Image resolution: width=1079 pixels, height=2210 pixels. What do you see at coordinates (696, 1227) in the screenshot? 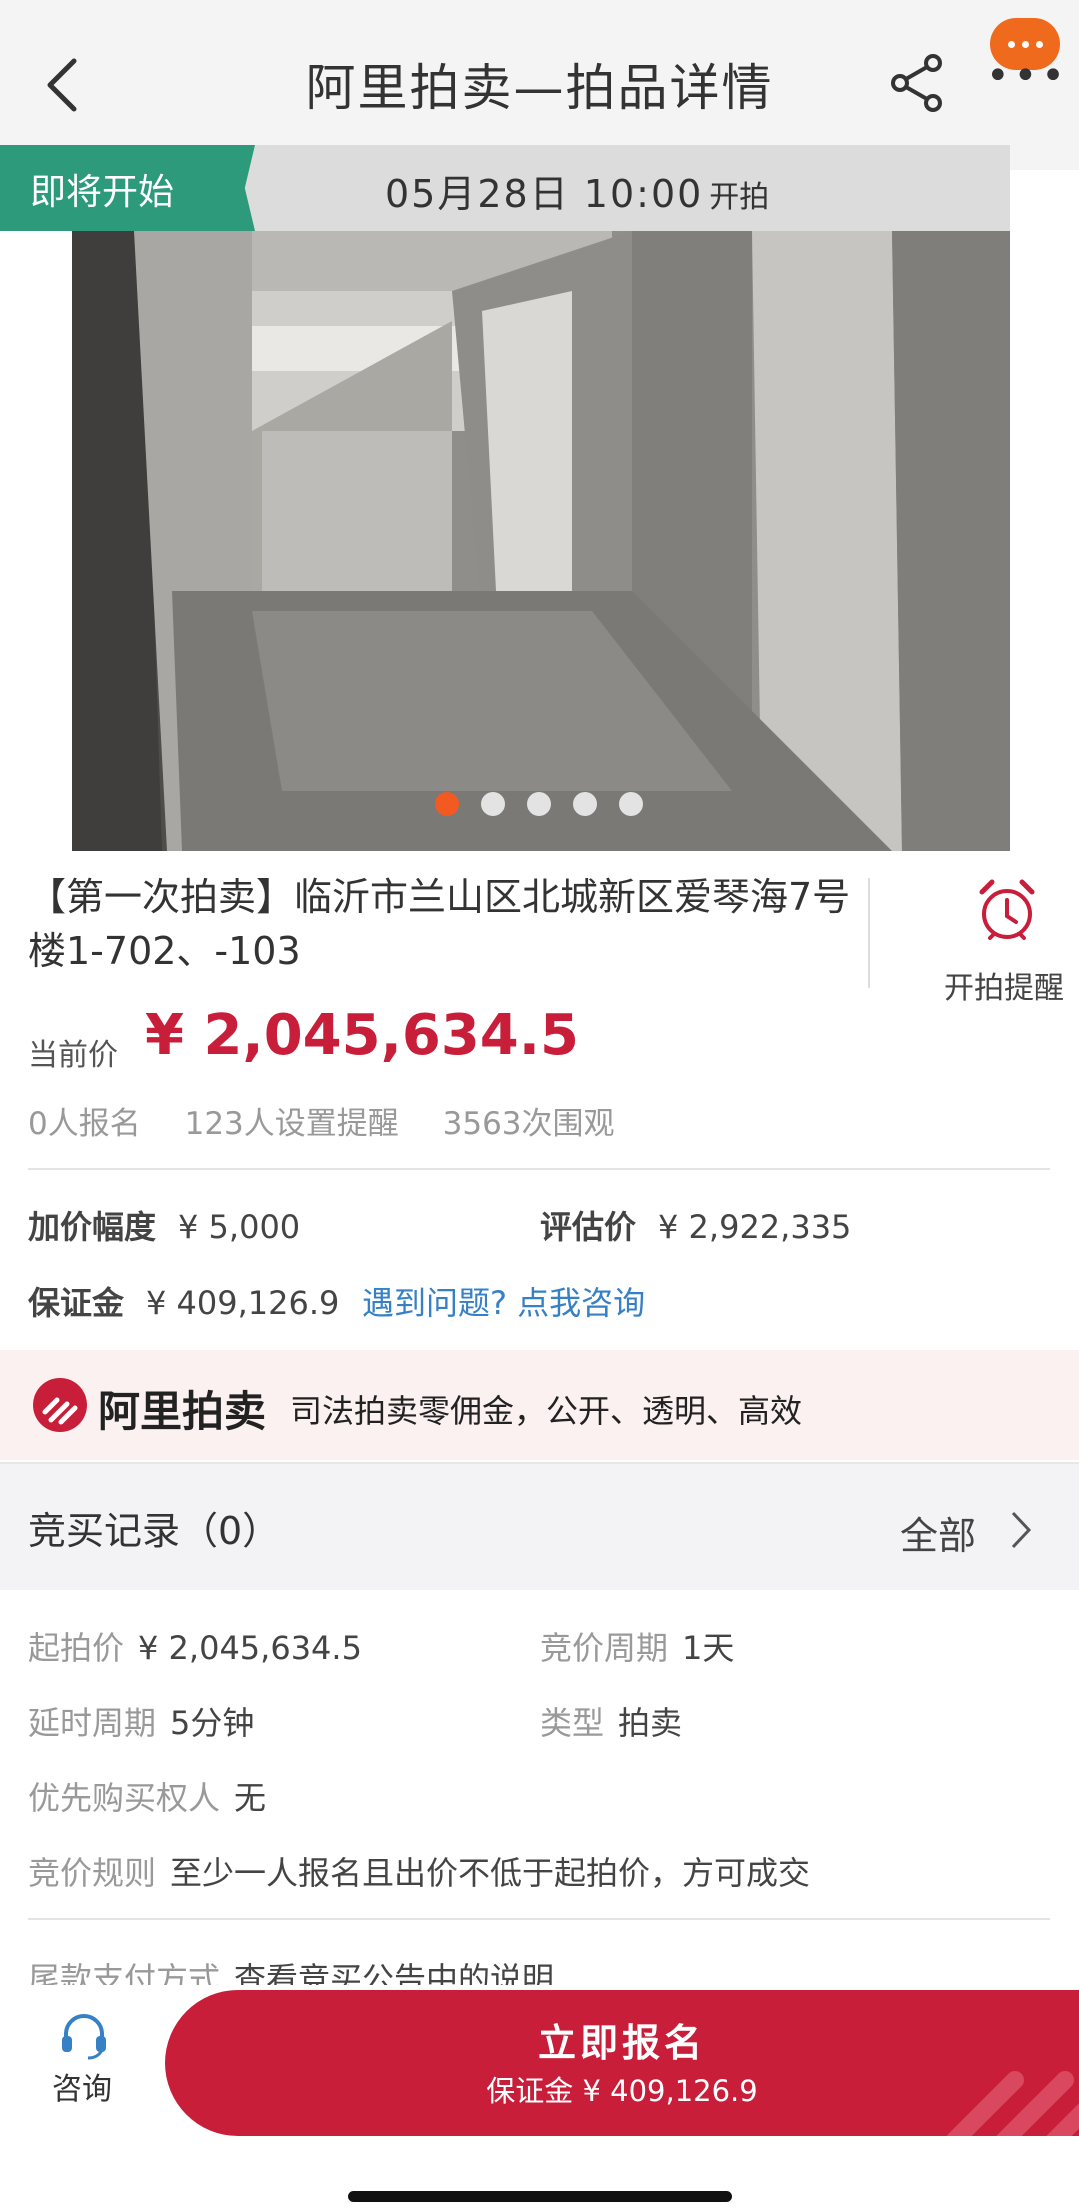
I see `appraisal-price: 评估价 ¥ 2,922,335` at bounding box center [696, 1227].